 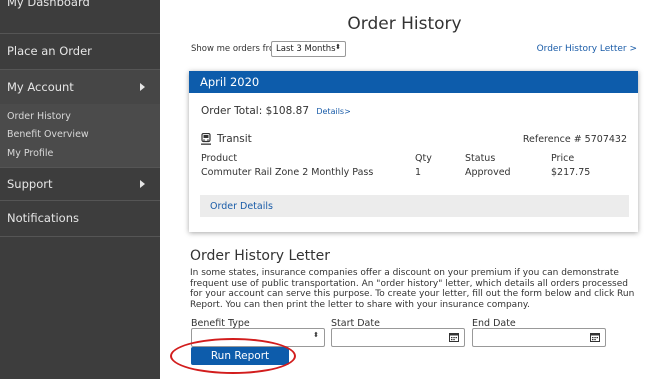 I want to click on sidebar-subitem-label: My Profile, so click(x=30, y=153).